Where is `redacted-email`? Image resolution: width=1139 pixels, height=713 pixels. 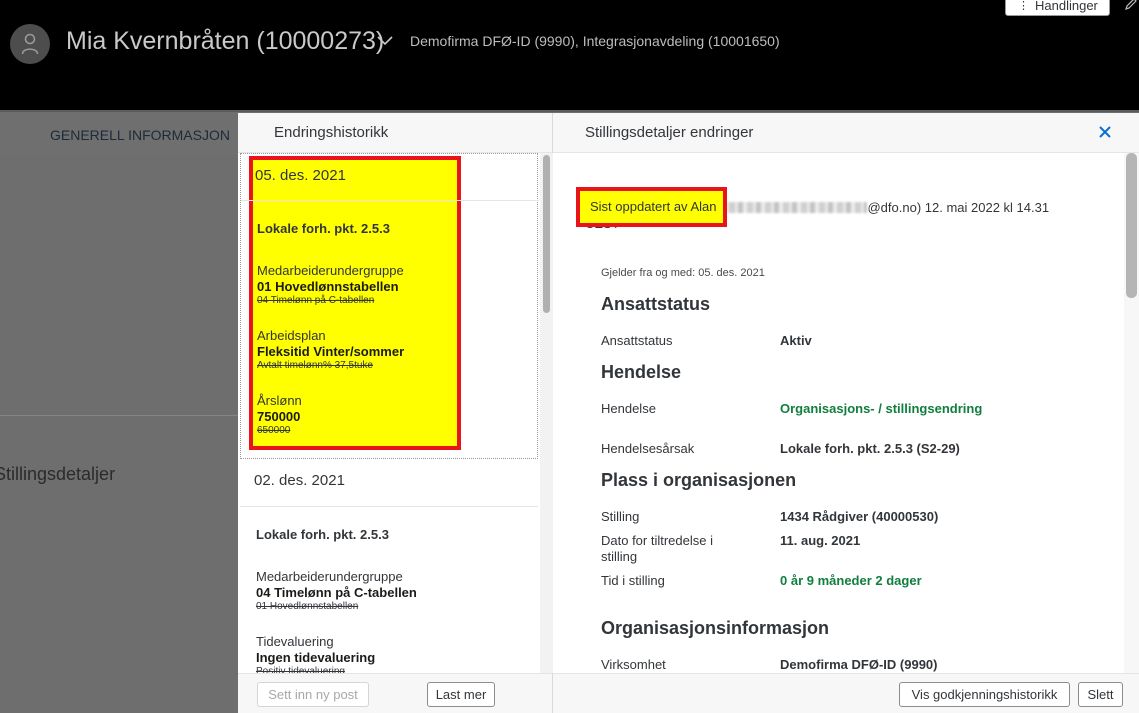
redacted-email is located at coordinates (789, 207).